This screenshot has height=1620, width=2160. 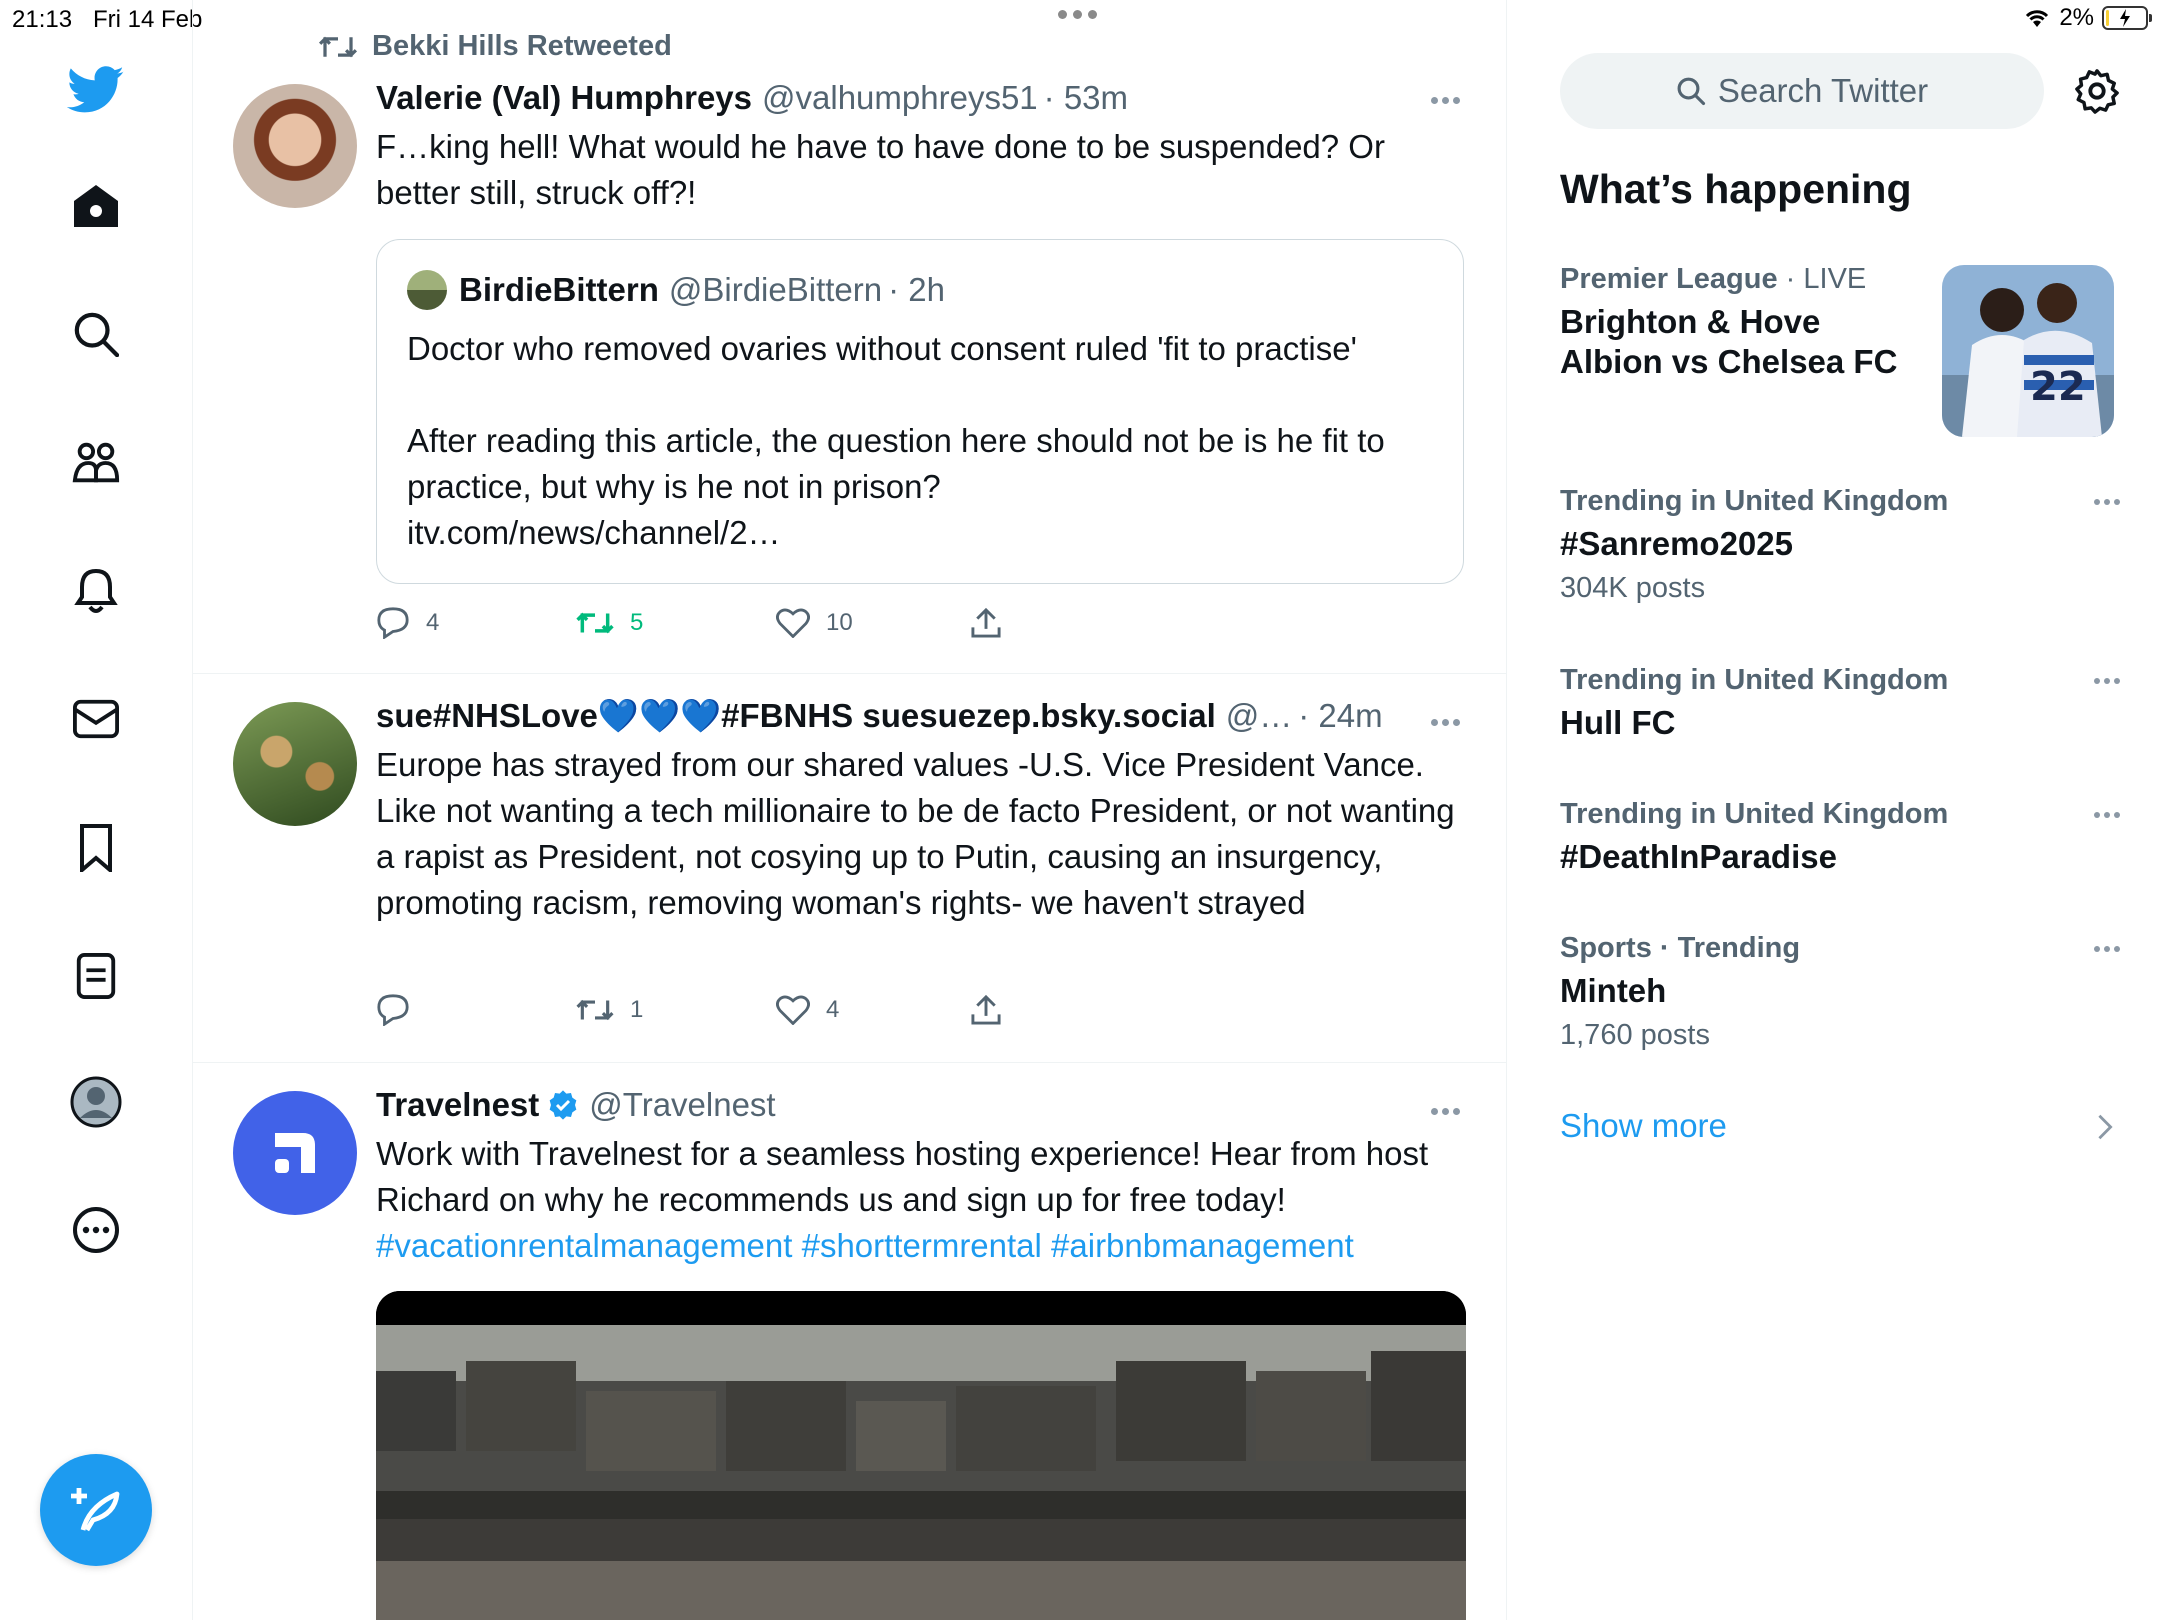 I want to click on heart-icon, so click(x=793, y=1010).